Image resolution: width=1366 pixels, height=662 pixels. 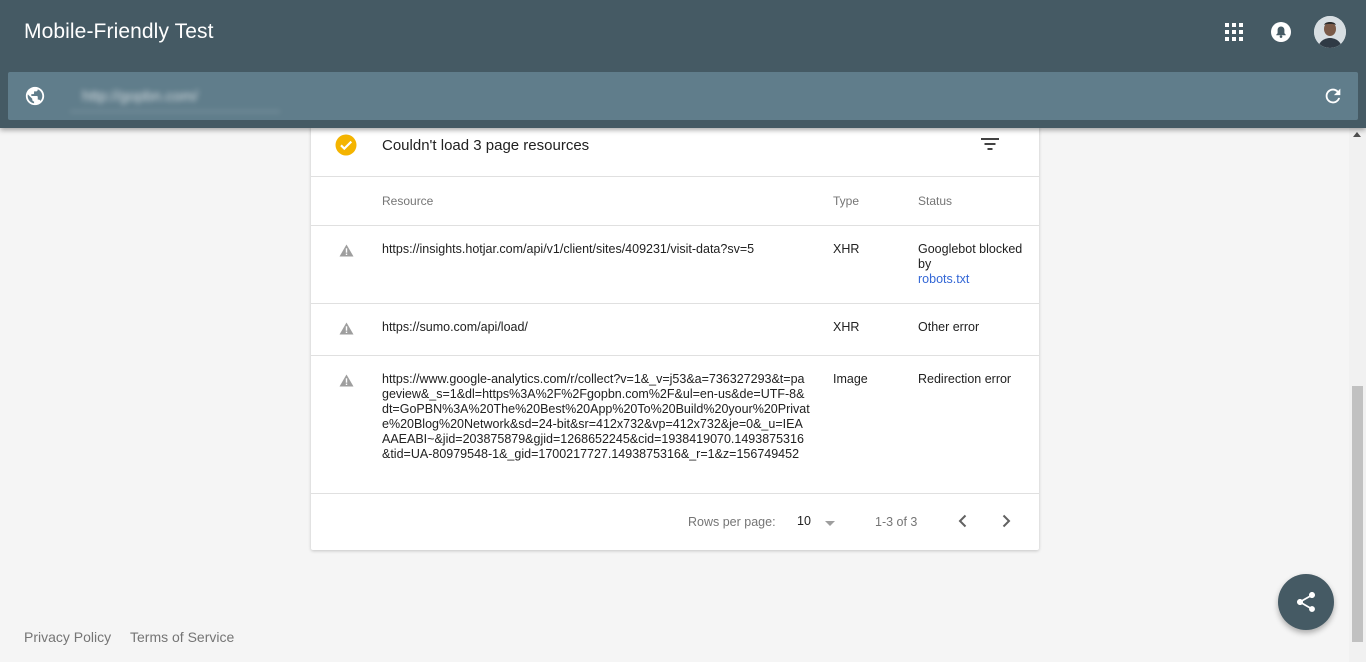 I want to click on url-bar, so click(x=683, y=96).